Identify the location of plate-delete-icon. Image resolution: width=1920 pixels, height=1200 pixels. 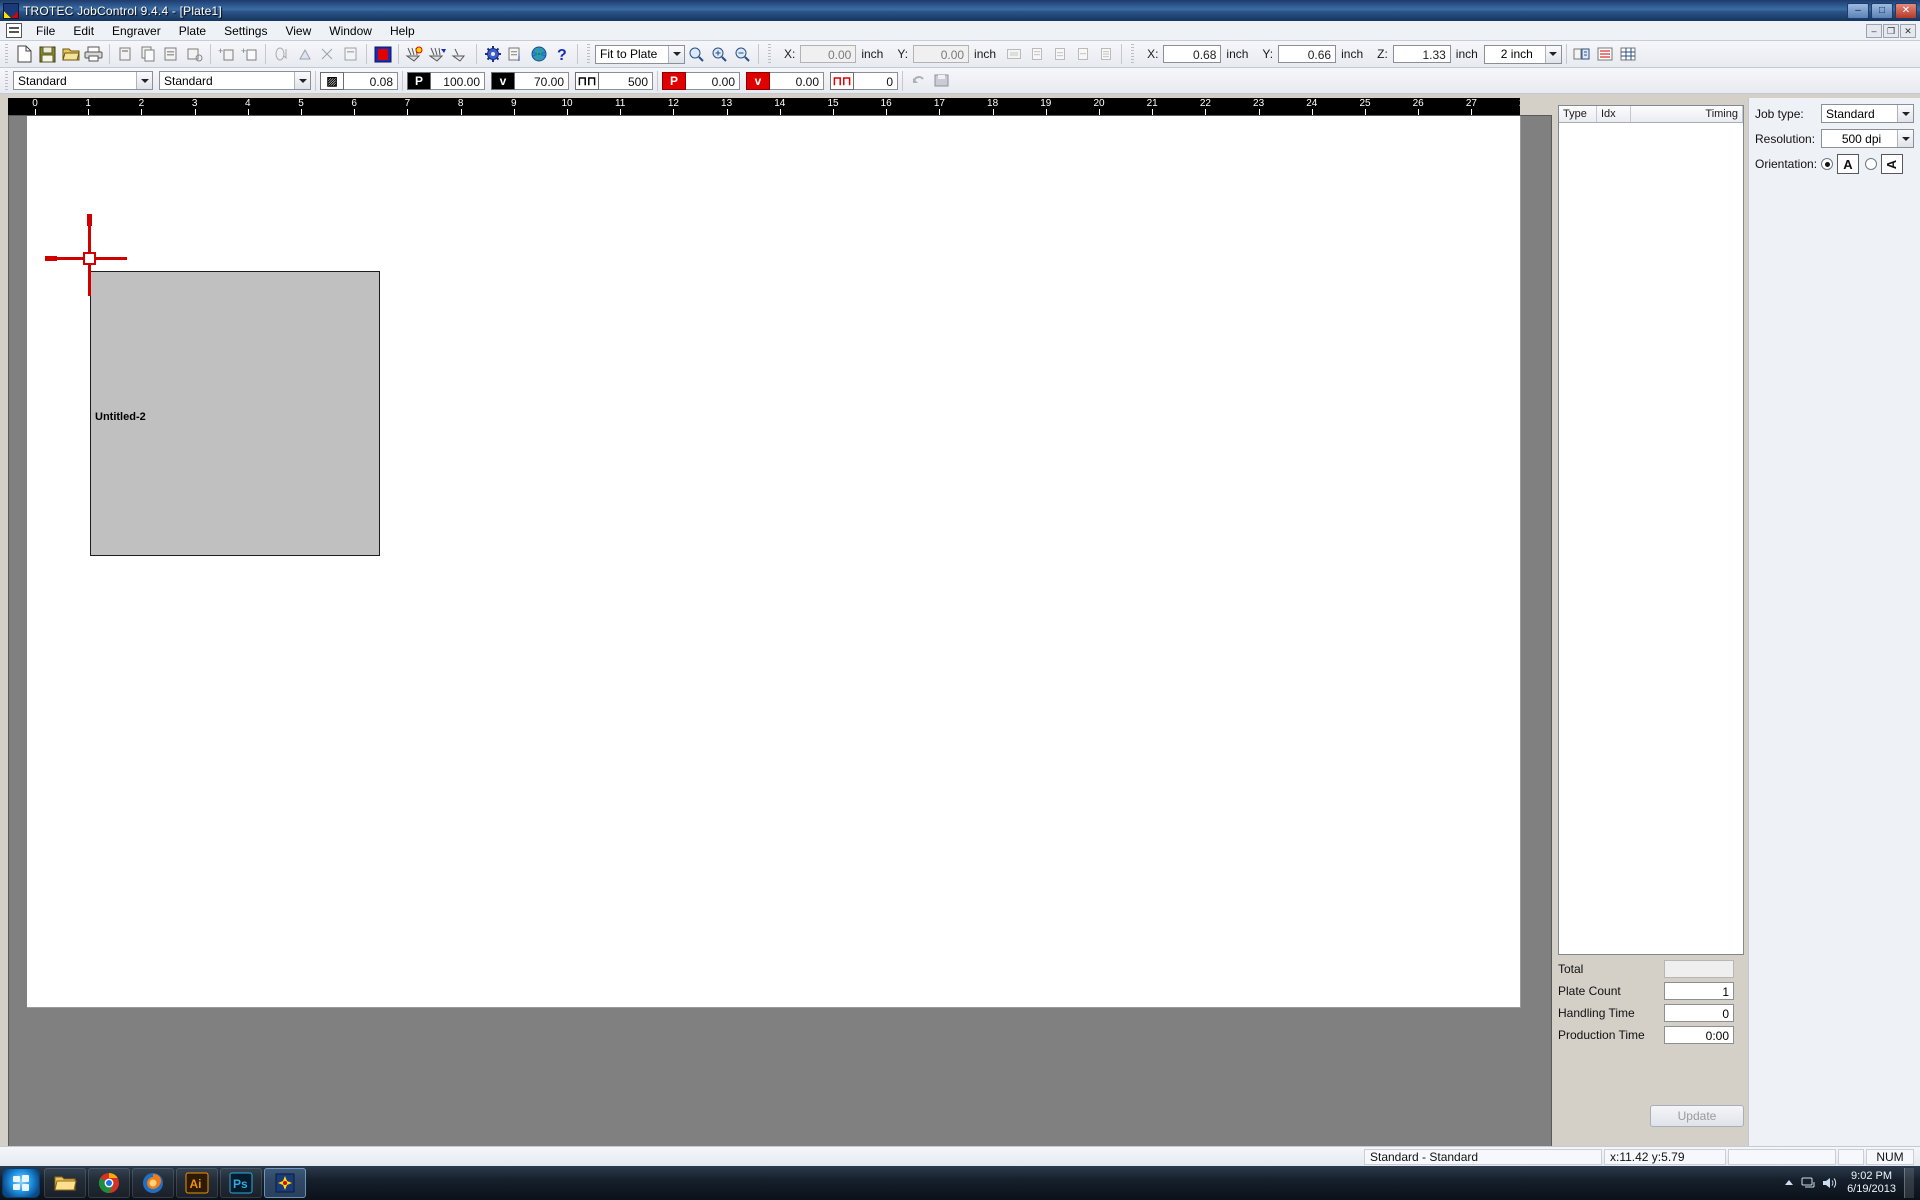
(194, 54).